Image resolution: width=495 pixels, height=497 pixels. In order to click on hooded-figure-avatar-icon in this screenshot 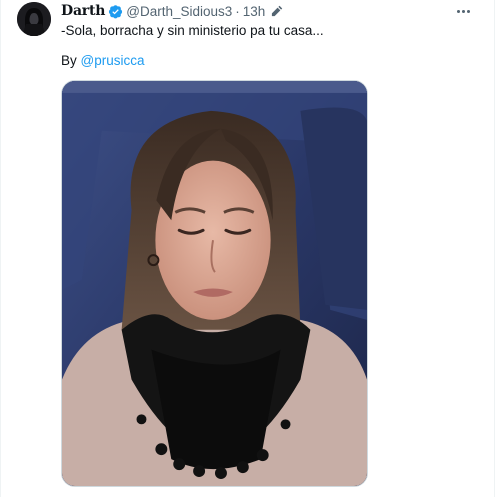, I will do `click(34, 19)`.